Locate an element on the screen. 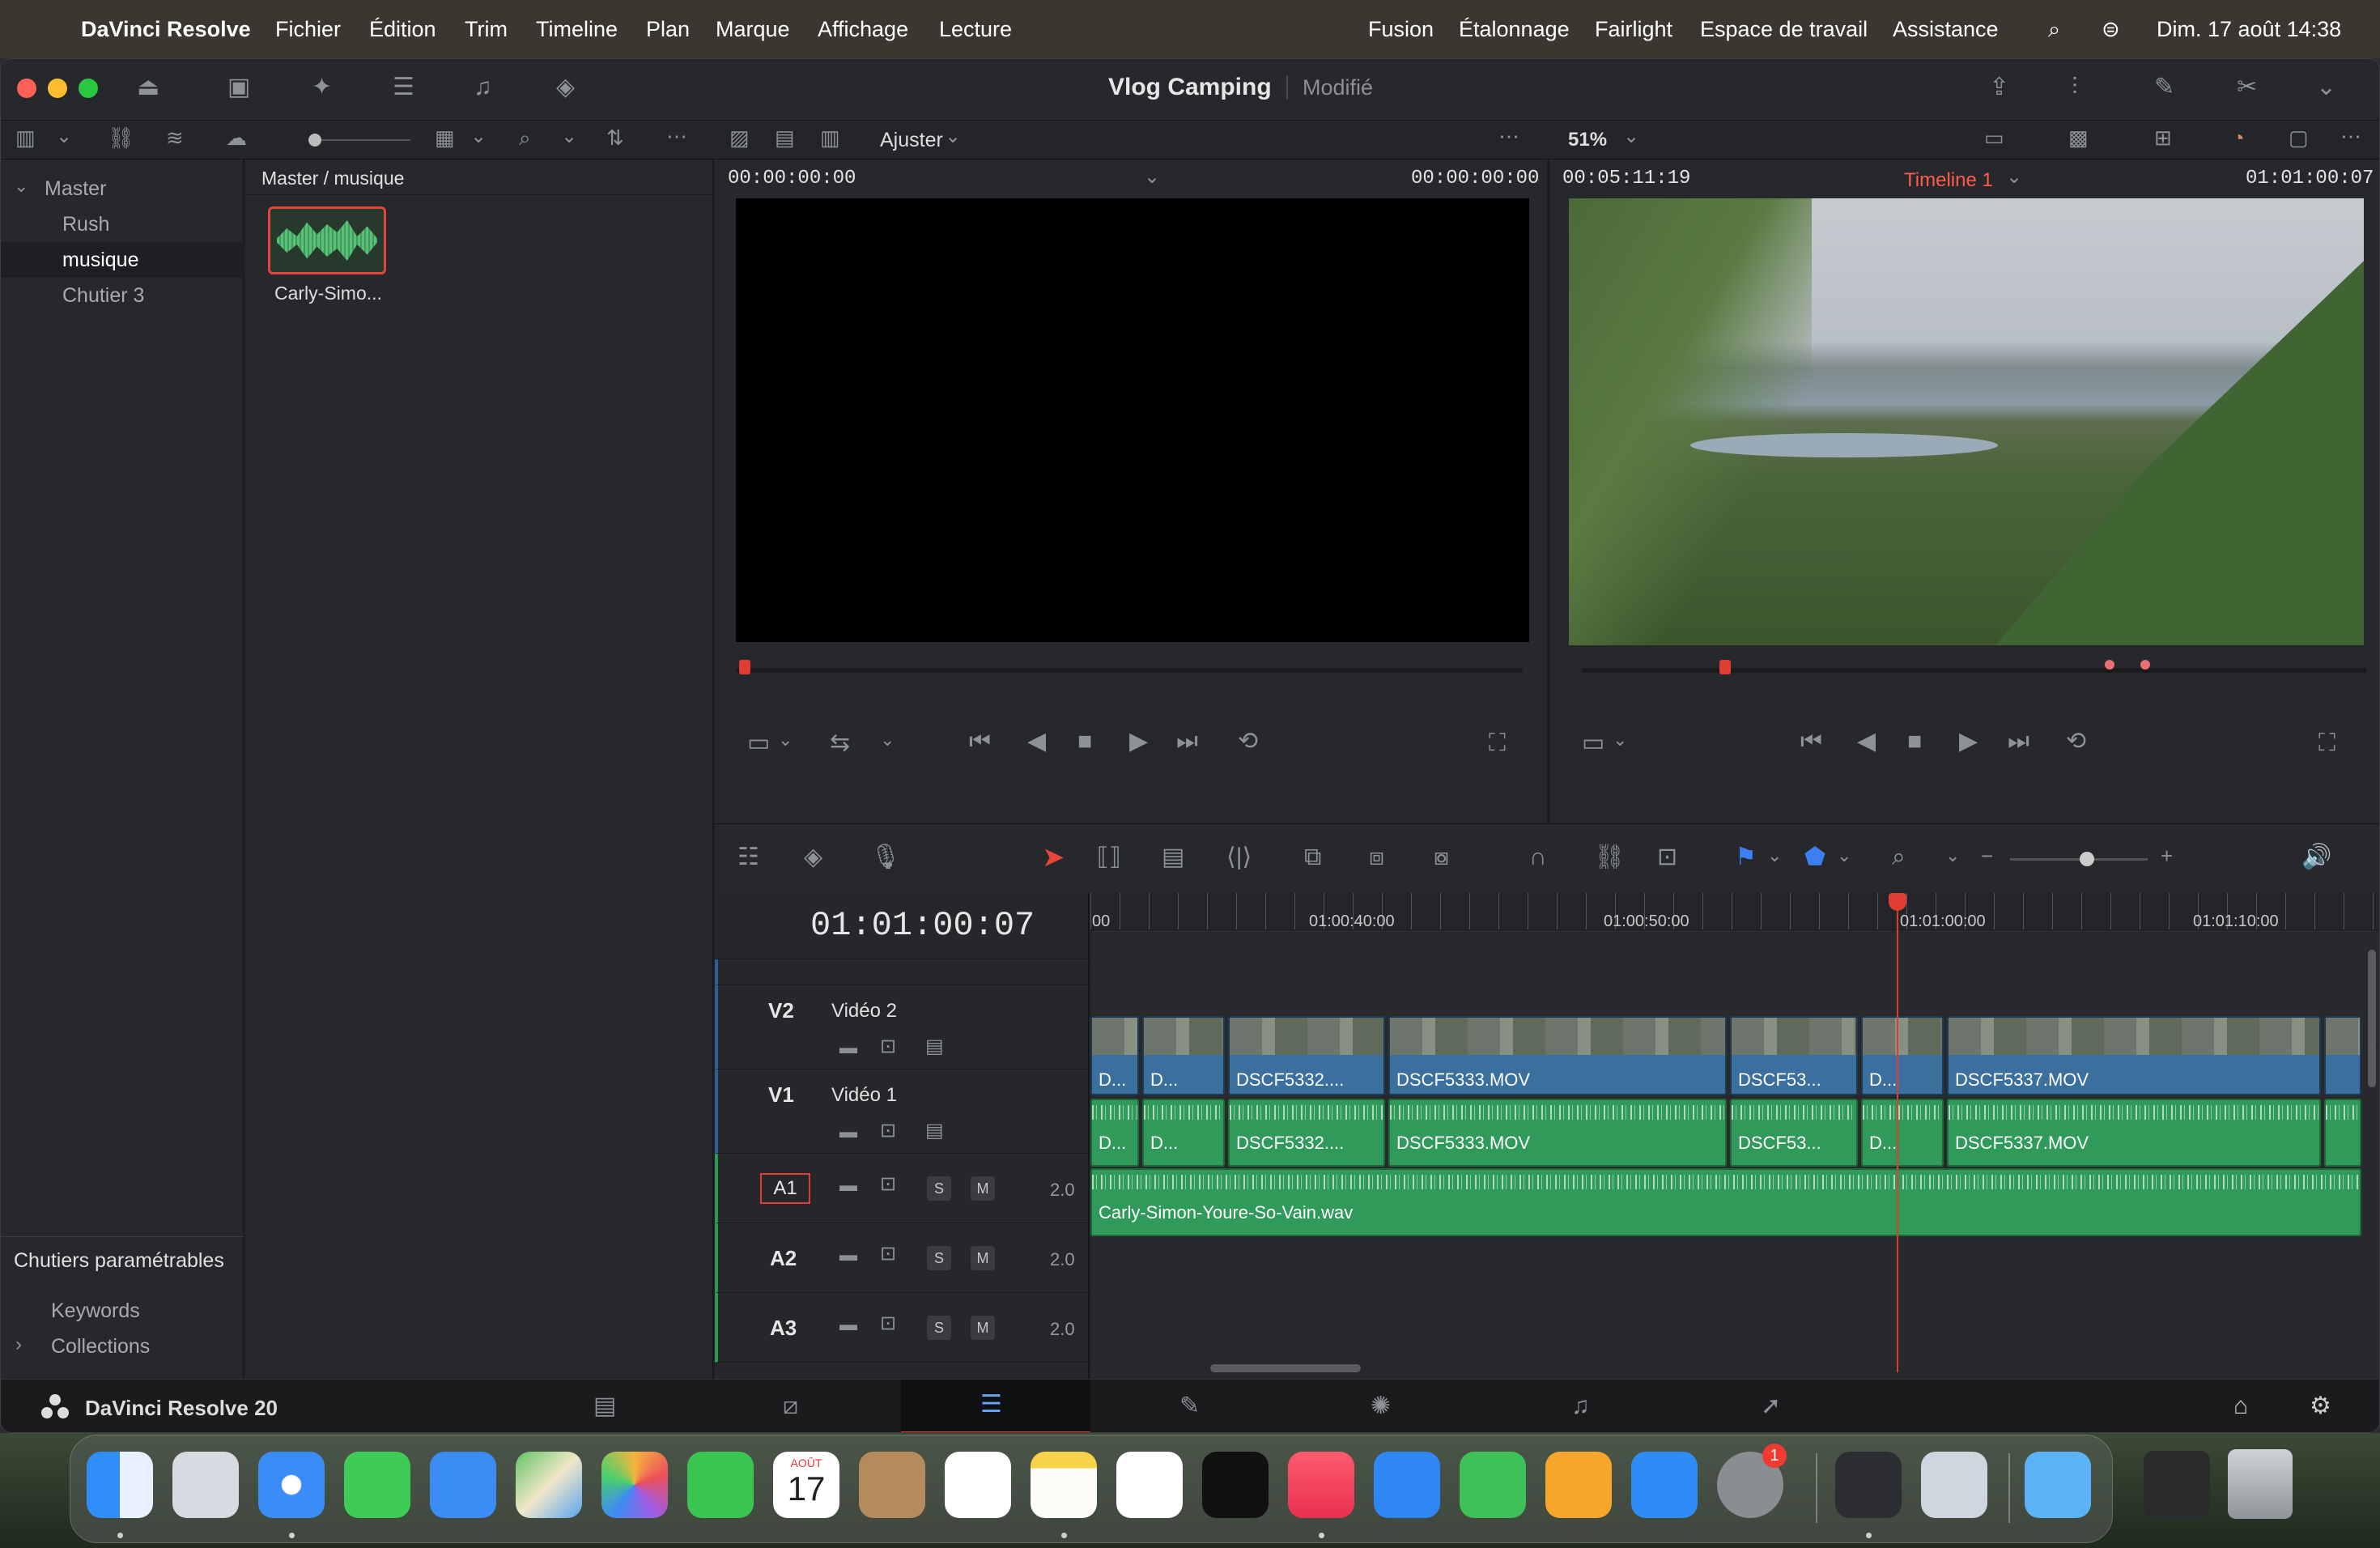 The width and height of the screenshot is (2380, 1548). zoom-out-icon: − is located at coordinates (1987, 856).